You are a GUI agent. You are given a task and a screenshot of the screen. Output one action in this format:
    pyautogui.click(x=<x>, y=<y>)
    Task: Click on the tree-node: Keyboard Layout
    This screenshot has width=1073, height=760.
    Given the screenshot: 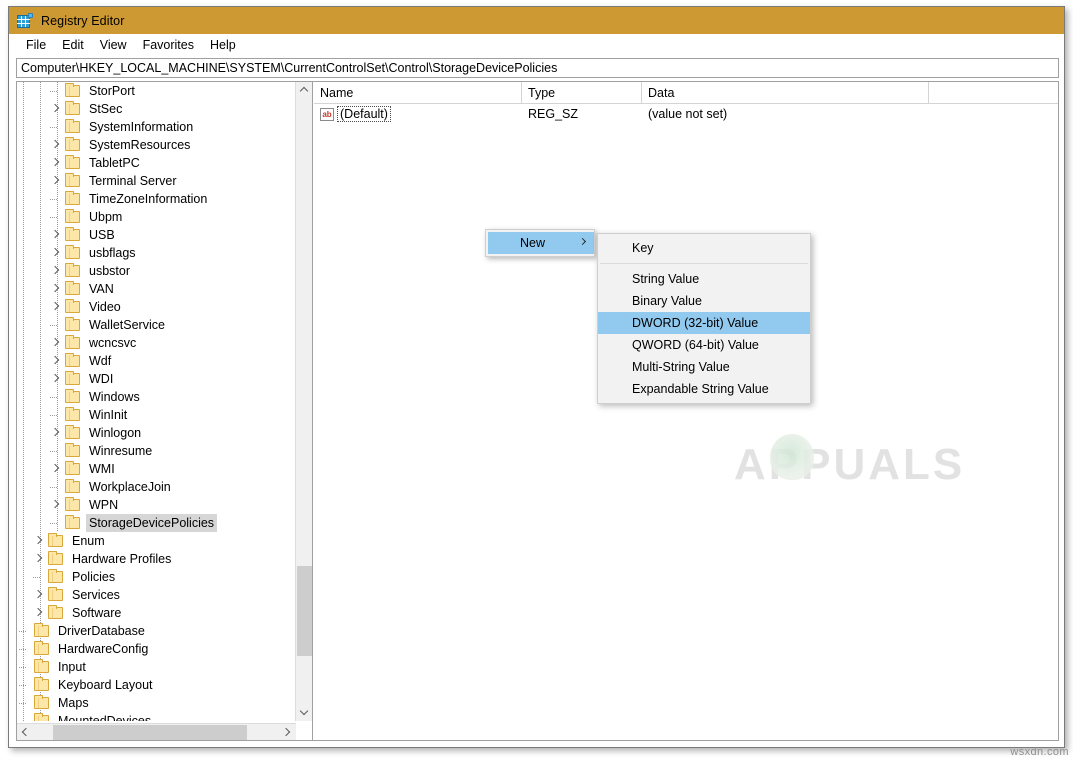 What is the action you would take?
    pyautogui.click(x=156, y=685)
    